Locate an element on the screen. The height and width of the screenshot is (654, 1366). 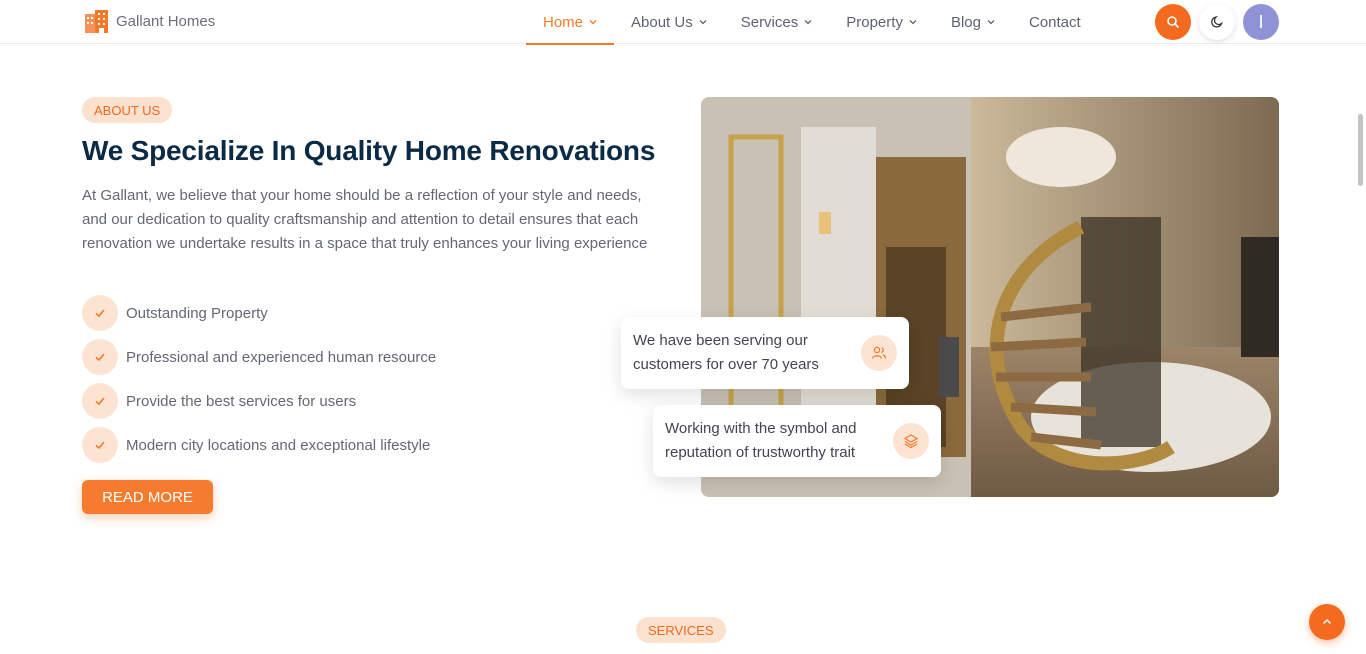
feature-text: Provide the best services for users is located at coordinates (241, 401).